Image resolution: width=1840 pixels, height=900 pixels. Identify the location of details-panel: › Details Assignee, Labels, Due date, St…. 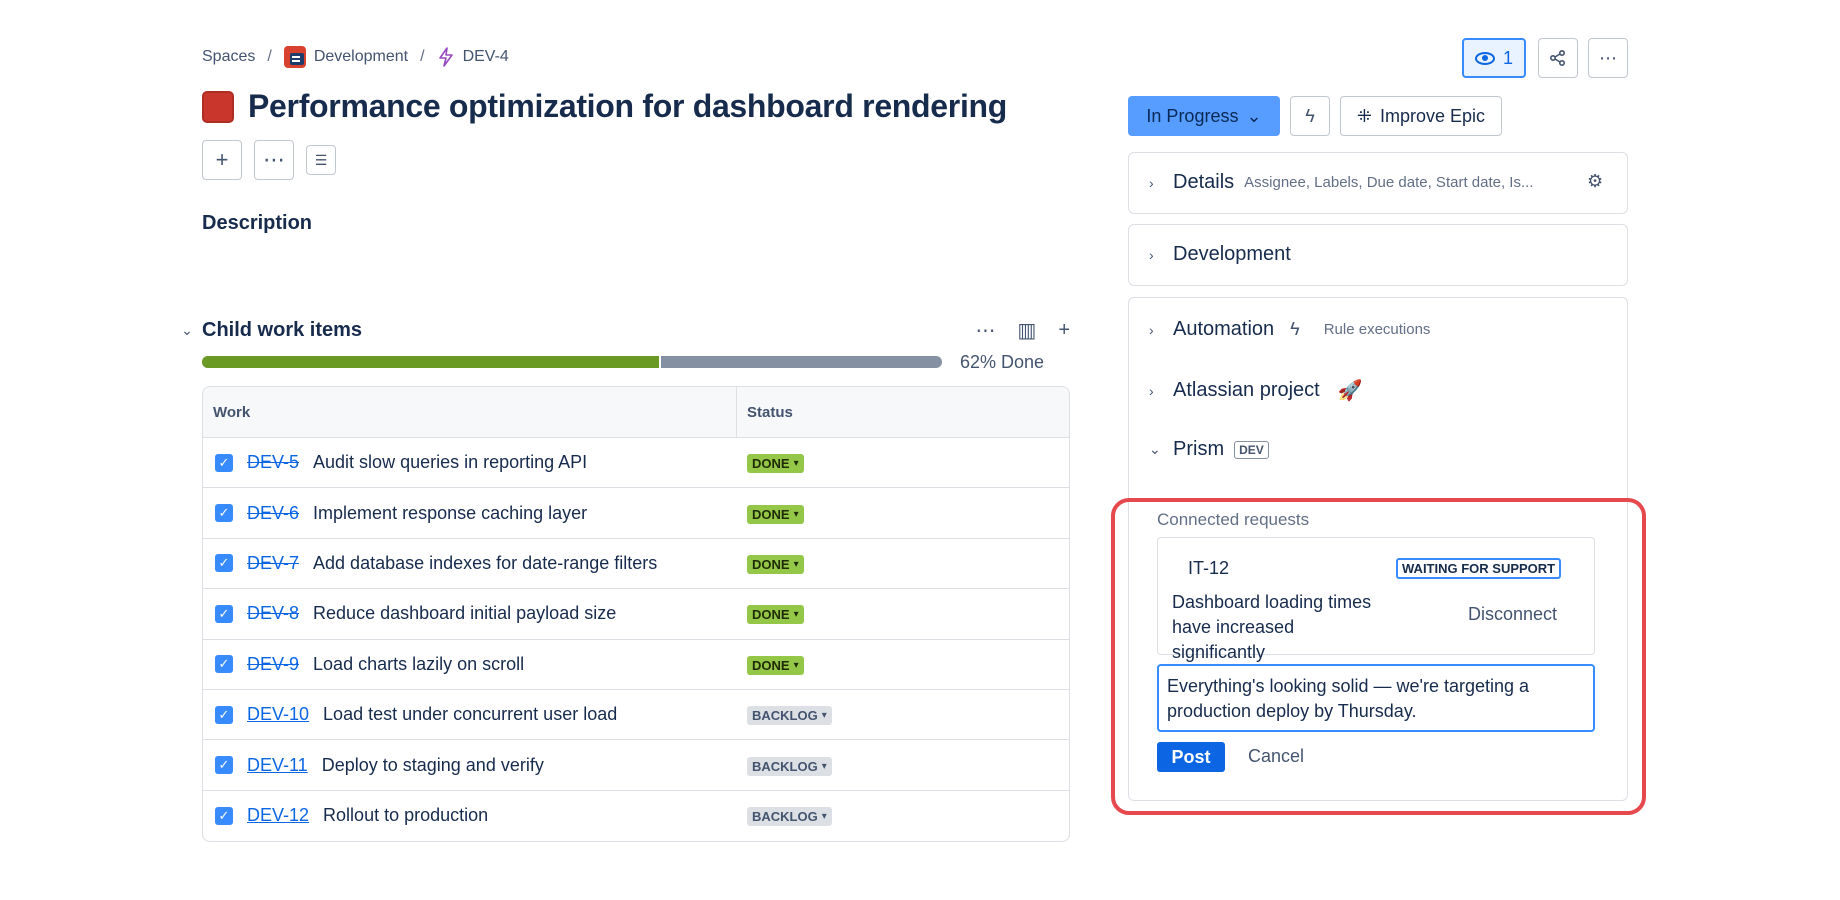
(1378, 183).